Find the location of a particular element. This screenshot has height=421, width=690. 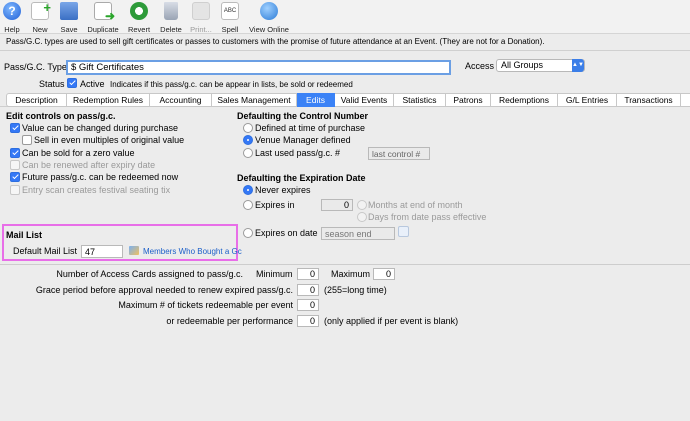

view-online-button: View Online is located at coordinates (269, 17).